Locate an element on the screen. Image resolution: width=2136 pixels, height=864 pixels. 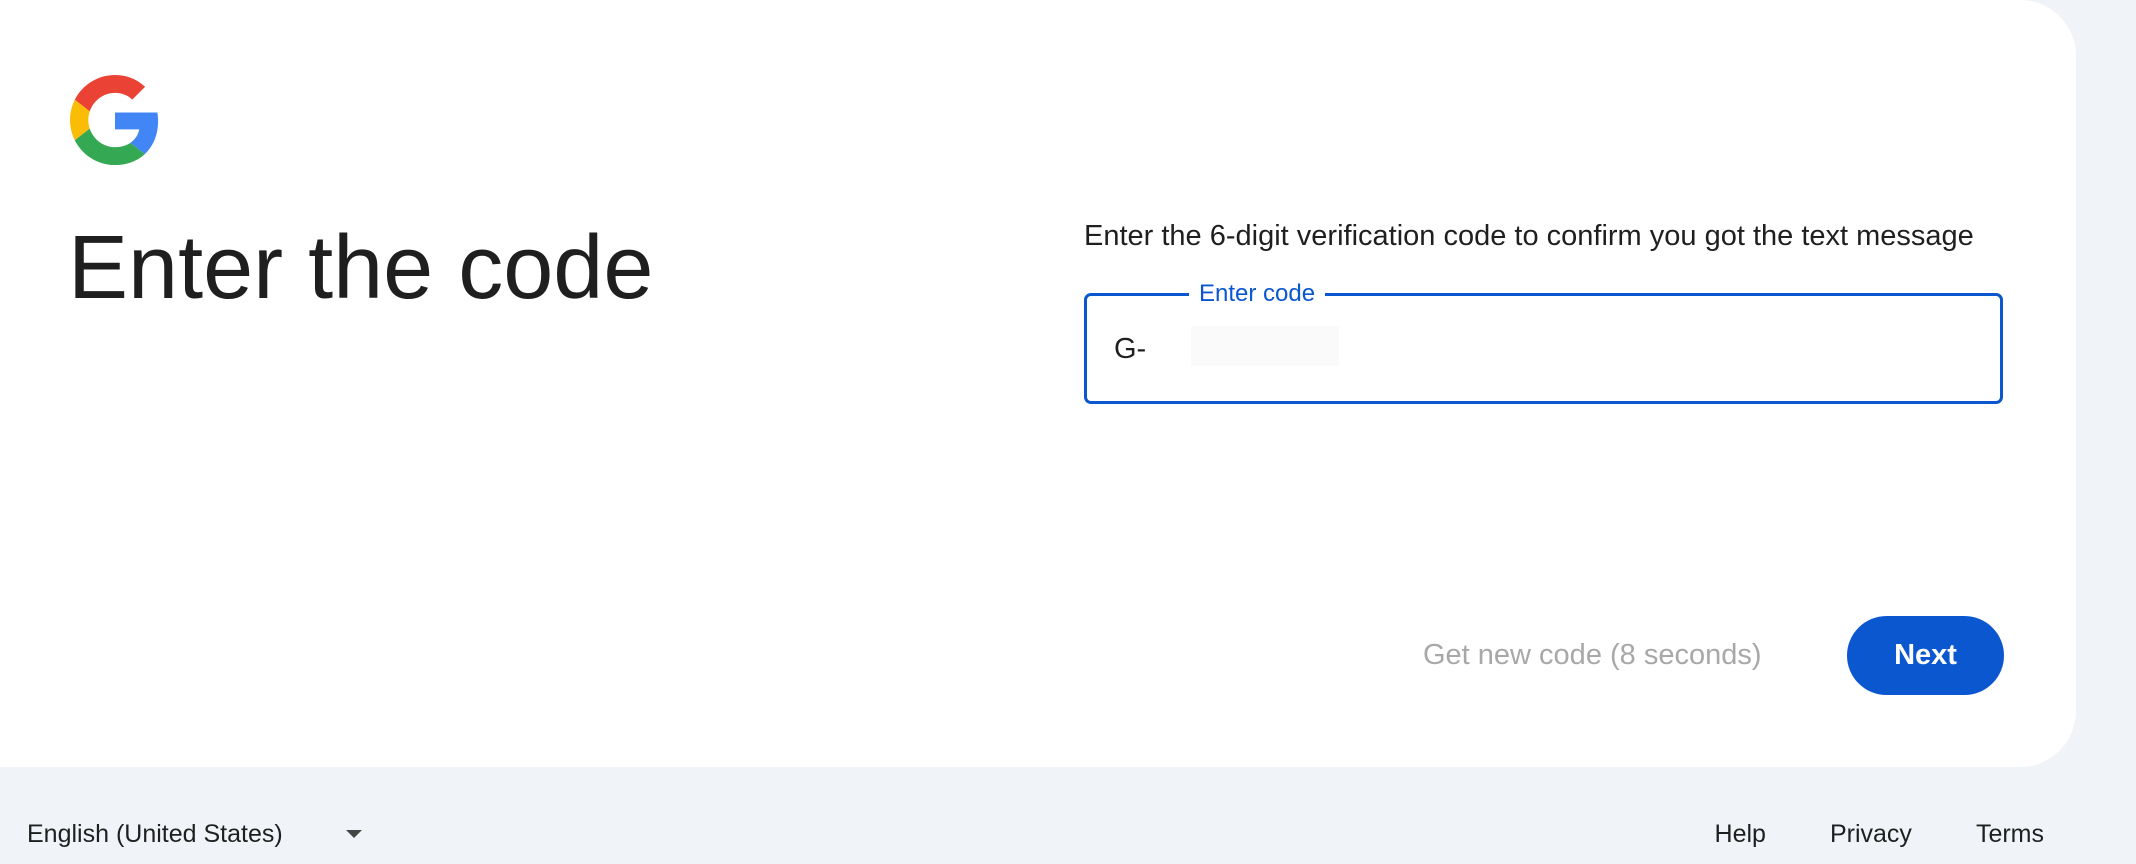
page-title: Enter the code is located at coordinates (361, 268).